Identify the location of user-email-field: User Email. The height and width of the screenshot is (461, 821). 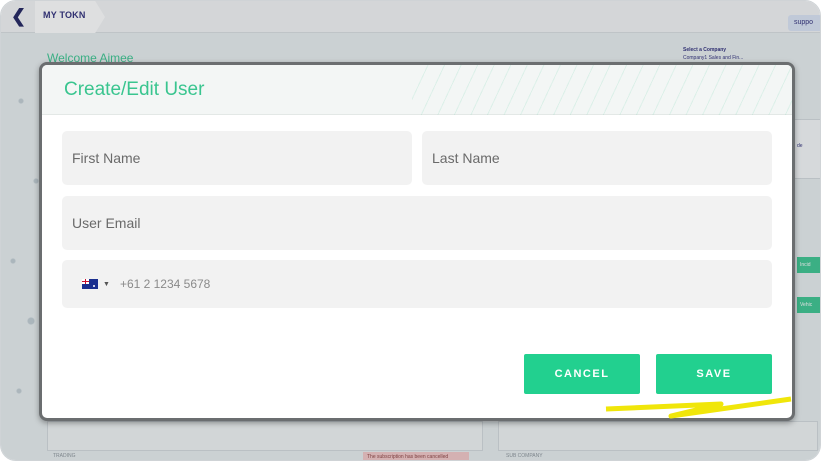
(417, 223).